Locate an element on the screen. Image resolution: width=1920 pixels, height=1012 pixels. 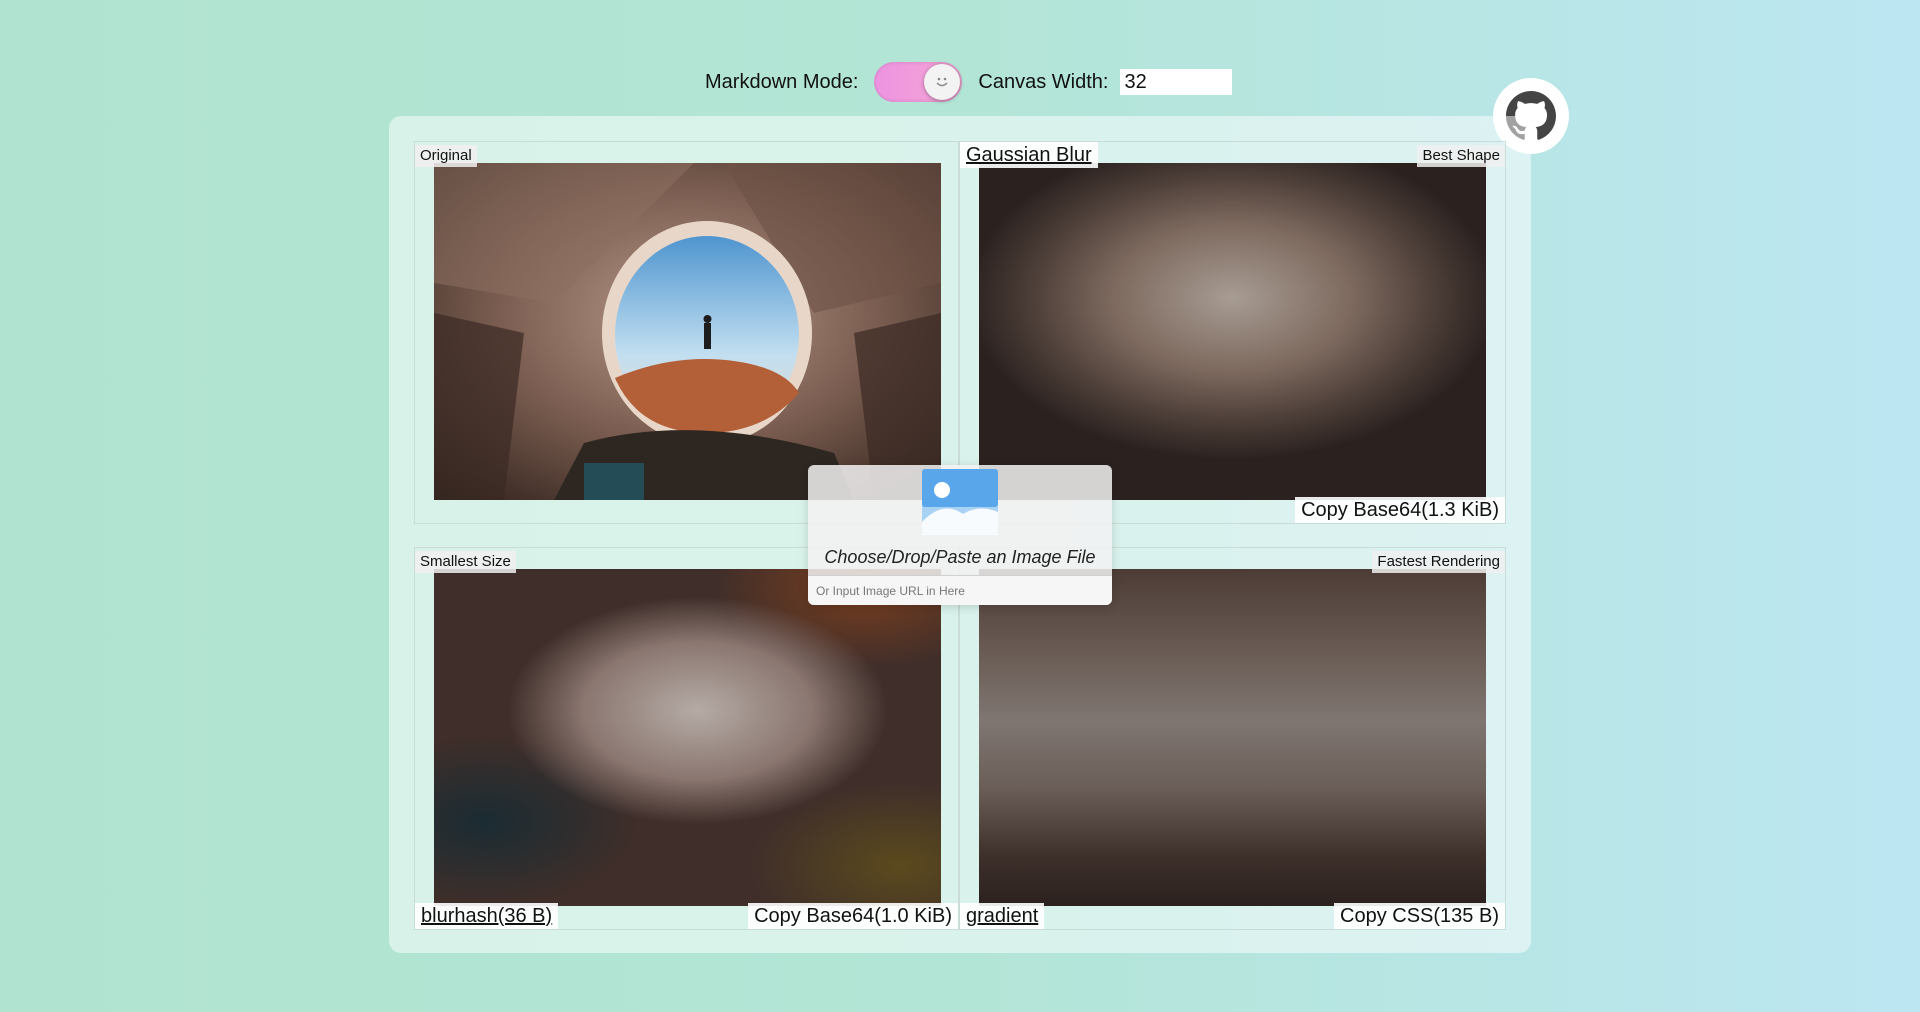
original-image is located at coordinates (687, 331).